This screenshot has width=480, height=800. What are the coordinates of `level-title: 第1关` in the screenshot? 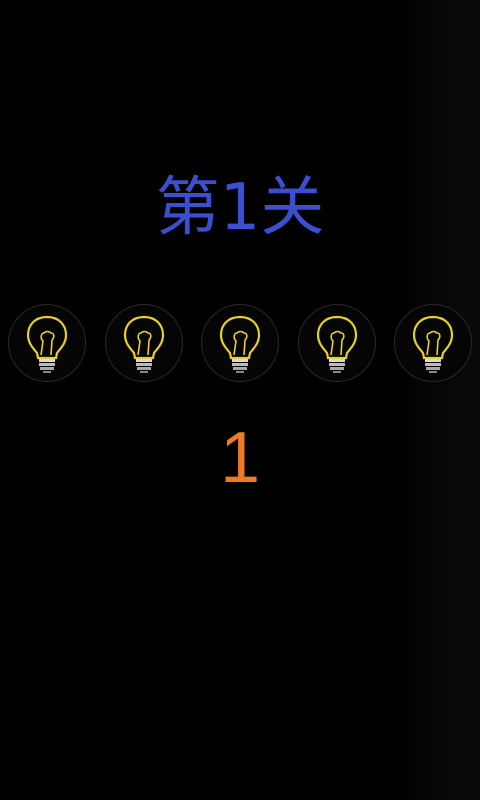 It's located at (240, 208).